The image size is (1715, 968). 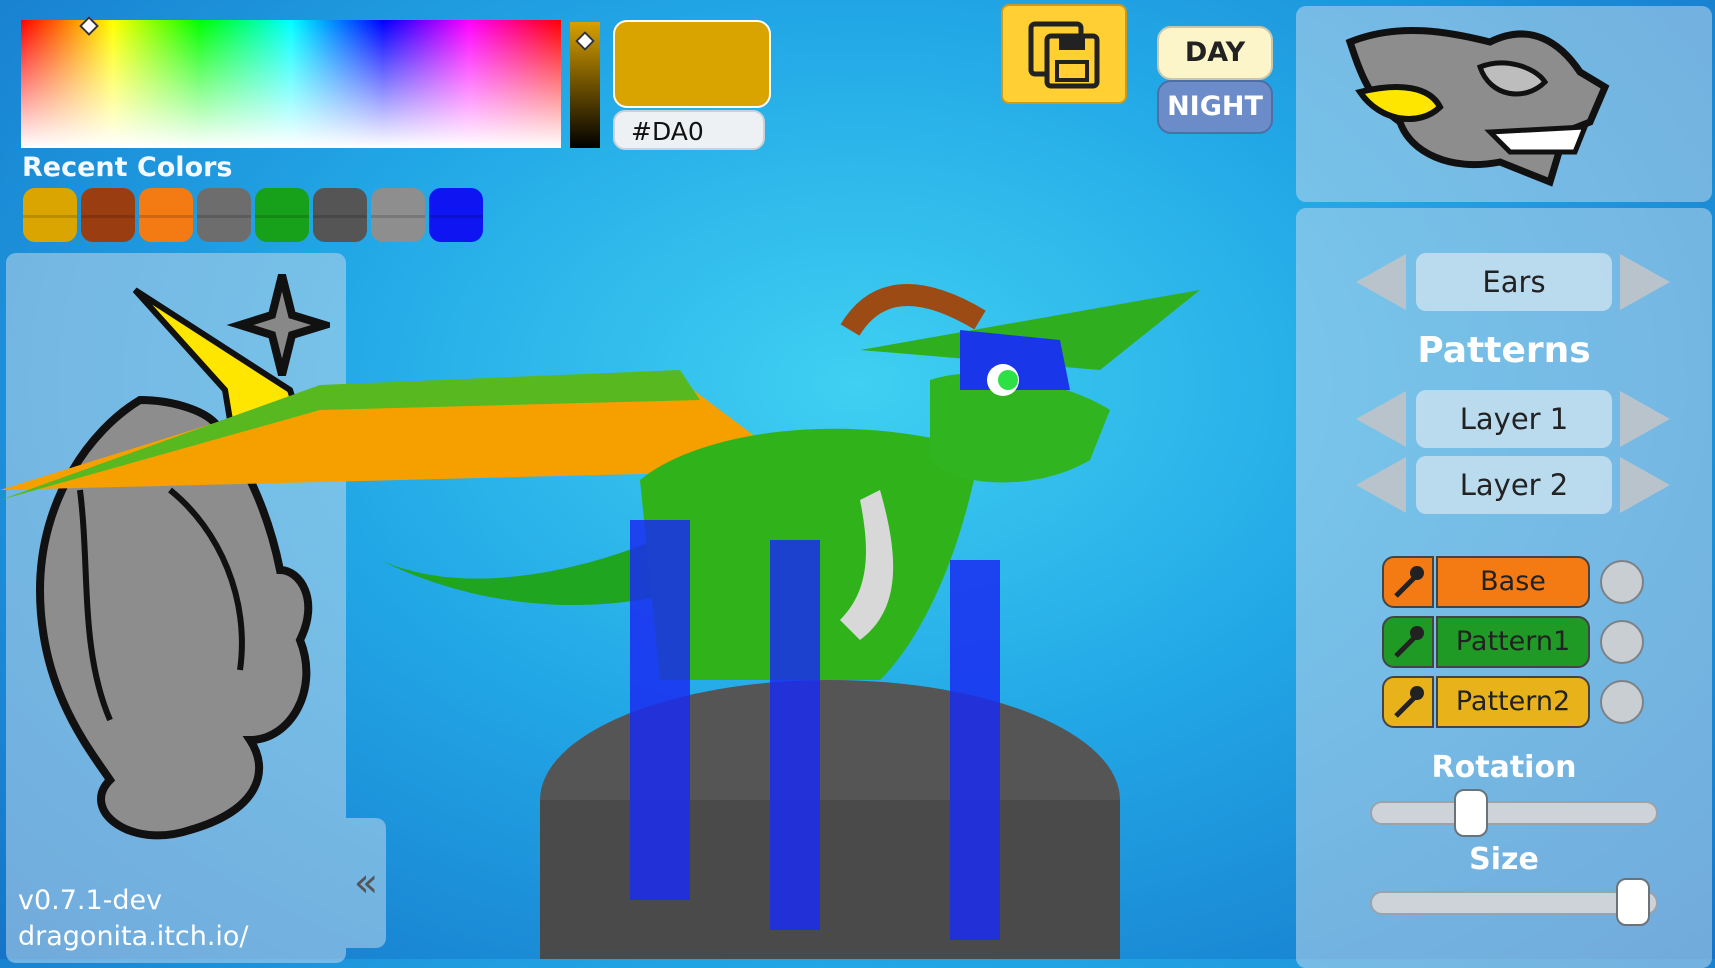 I want to click on save-button, so click(x=1064, y=54).